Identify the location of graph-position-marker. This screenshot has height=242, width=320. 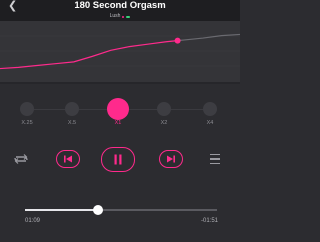
(177, 40).